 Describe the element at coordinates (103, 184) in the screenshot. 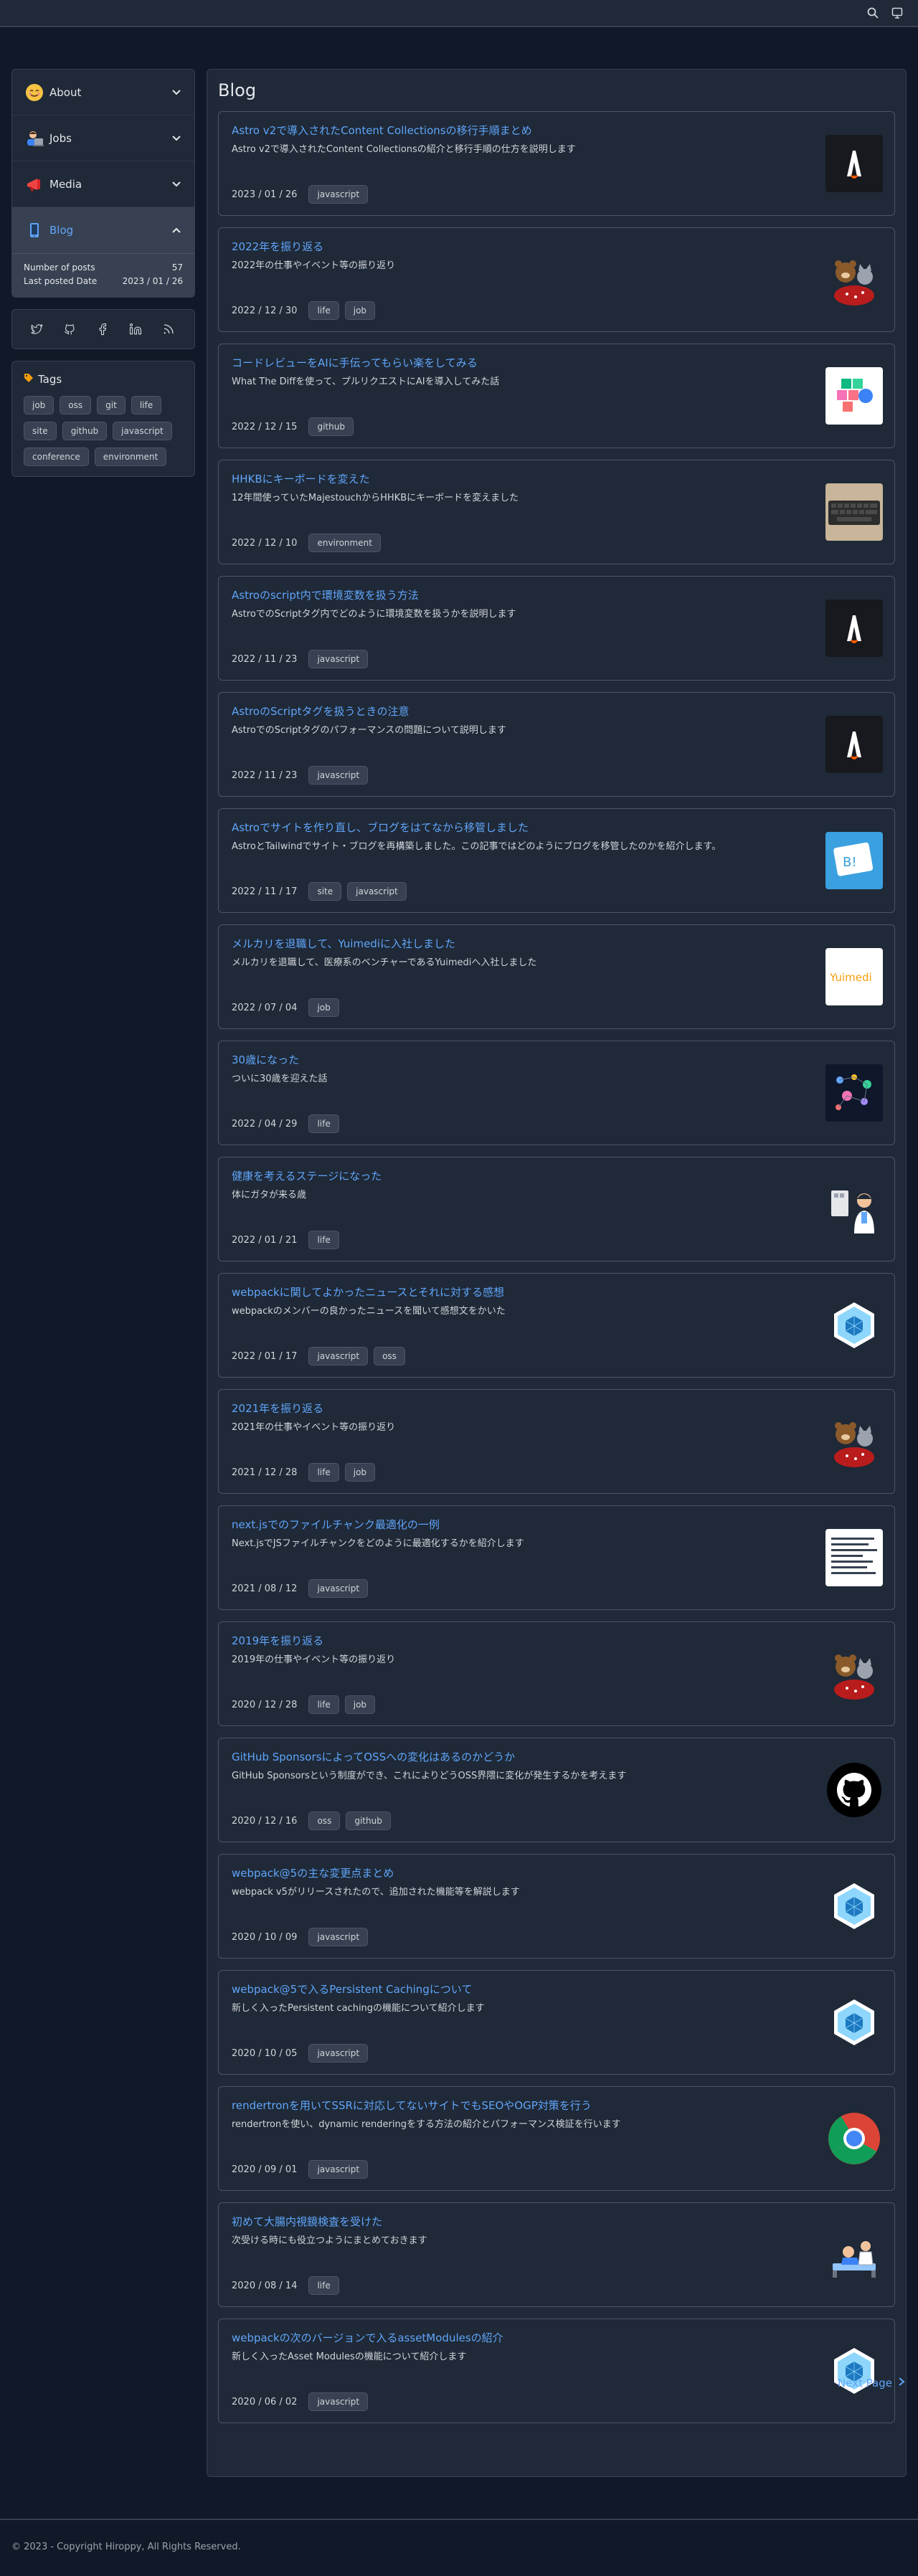

I see `sidebar-item-media: Media` at that location.